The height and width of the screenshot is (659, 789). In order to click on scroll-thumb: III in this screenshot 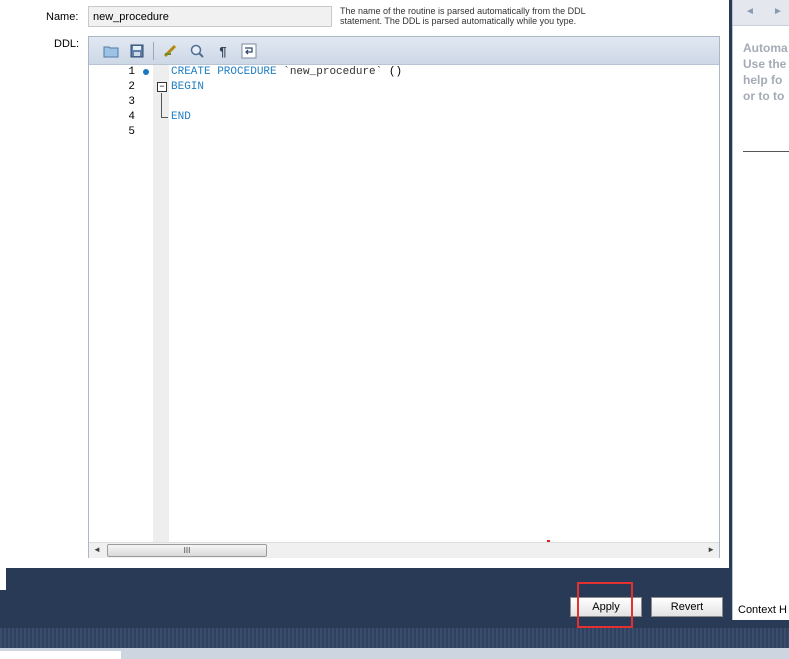, I will do `click(187, 550)`.